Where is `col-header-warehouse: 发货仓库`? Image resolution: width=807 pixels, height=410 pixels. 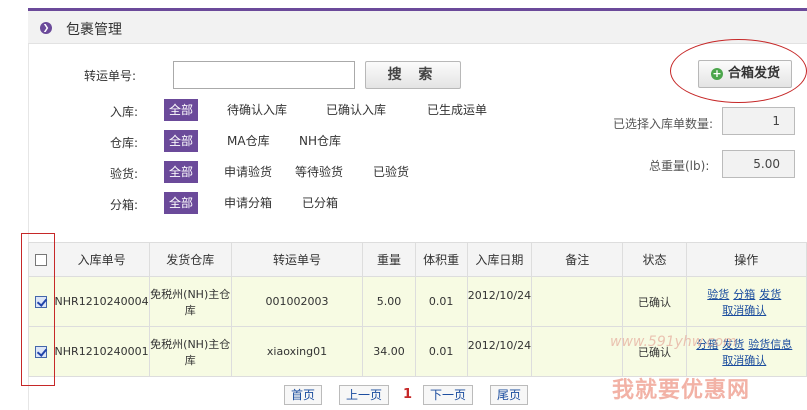 col-header-warehouse: 发货仓库 is located at coordinates (190, 259).